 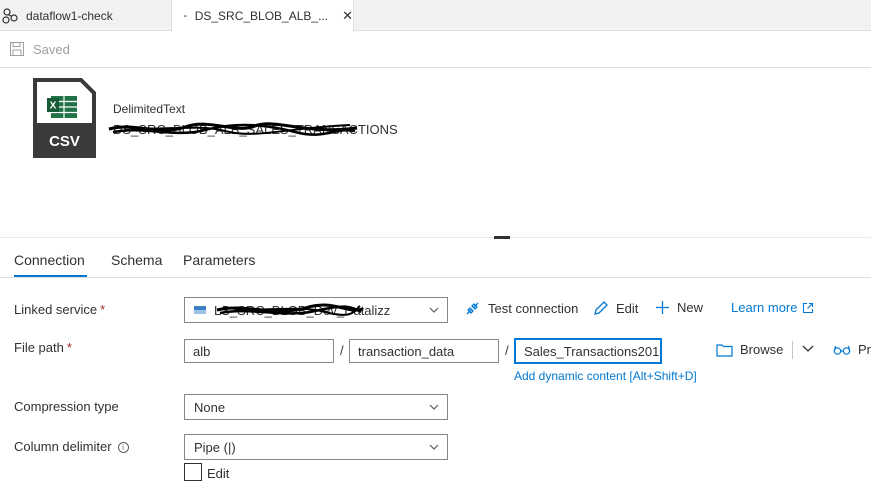 I want to click on external-link-icon, so click(x=808, y=307).